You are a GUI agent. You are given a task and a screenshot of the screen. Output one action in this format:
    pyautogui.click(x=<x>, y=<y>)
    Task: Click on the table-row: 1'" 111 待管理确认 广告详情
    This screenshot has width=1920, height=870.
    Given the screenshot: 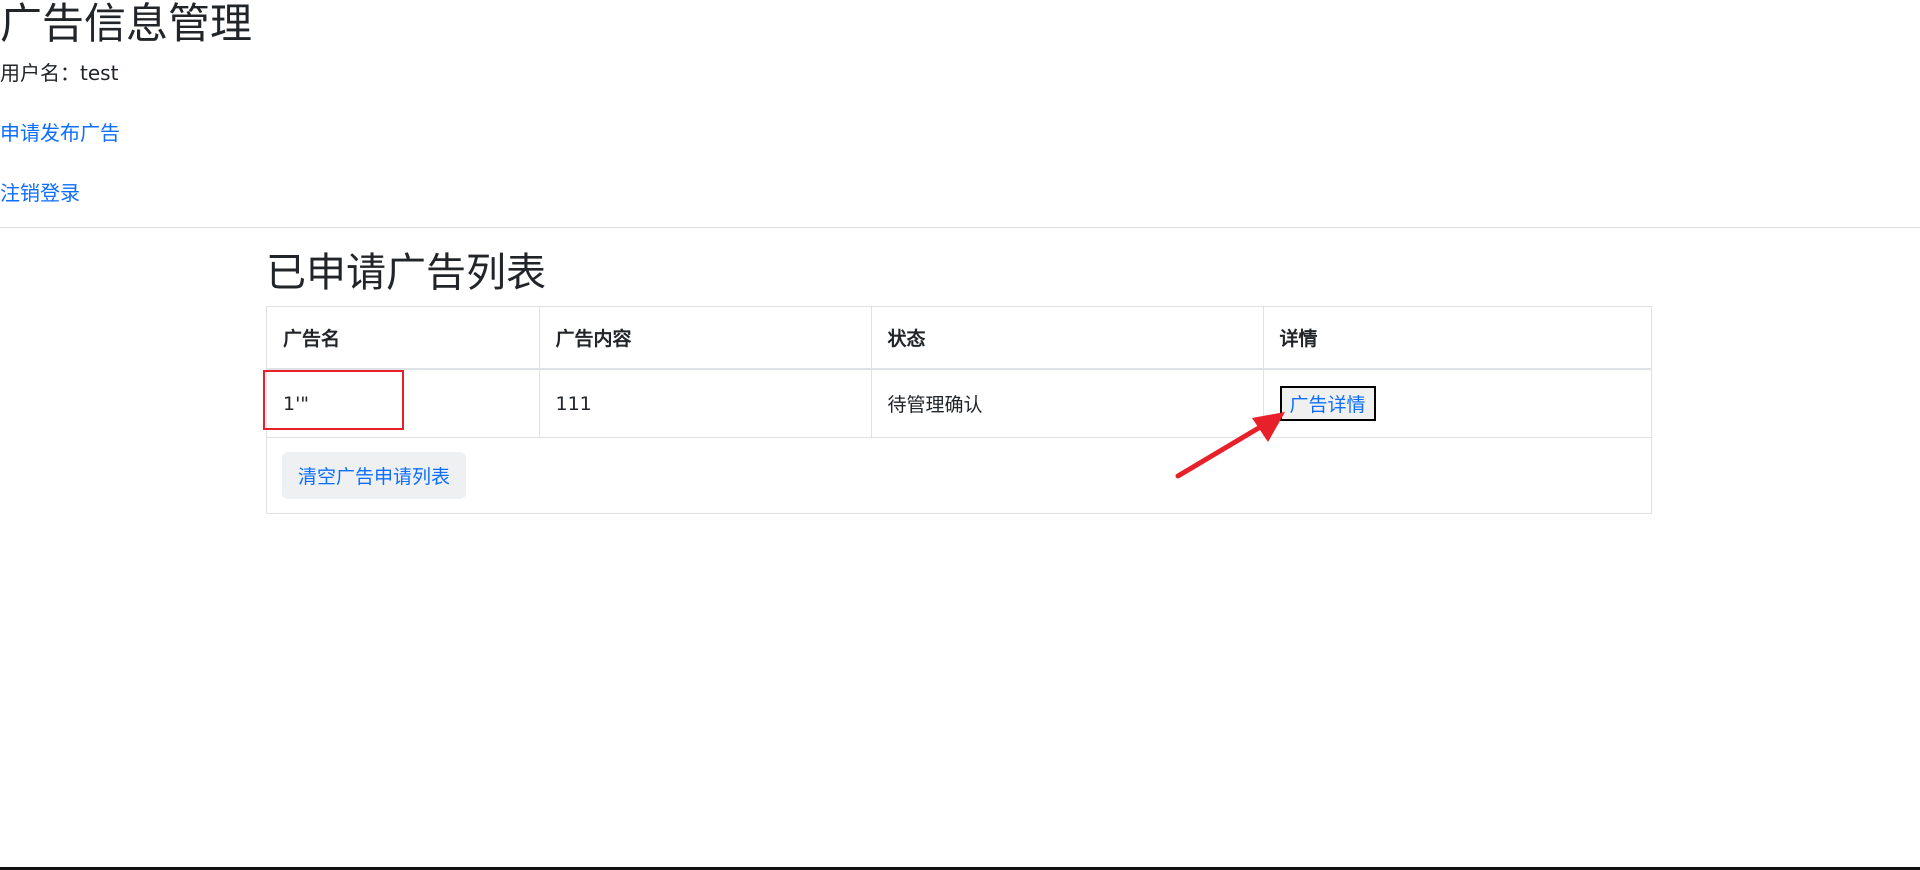 What is the action you would take?
    pyautogui.click(x=959, y=403)
    